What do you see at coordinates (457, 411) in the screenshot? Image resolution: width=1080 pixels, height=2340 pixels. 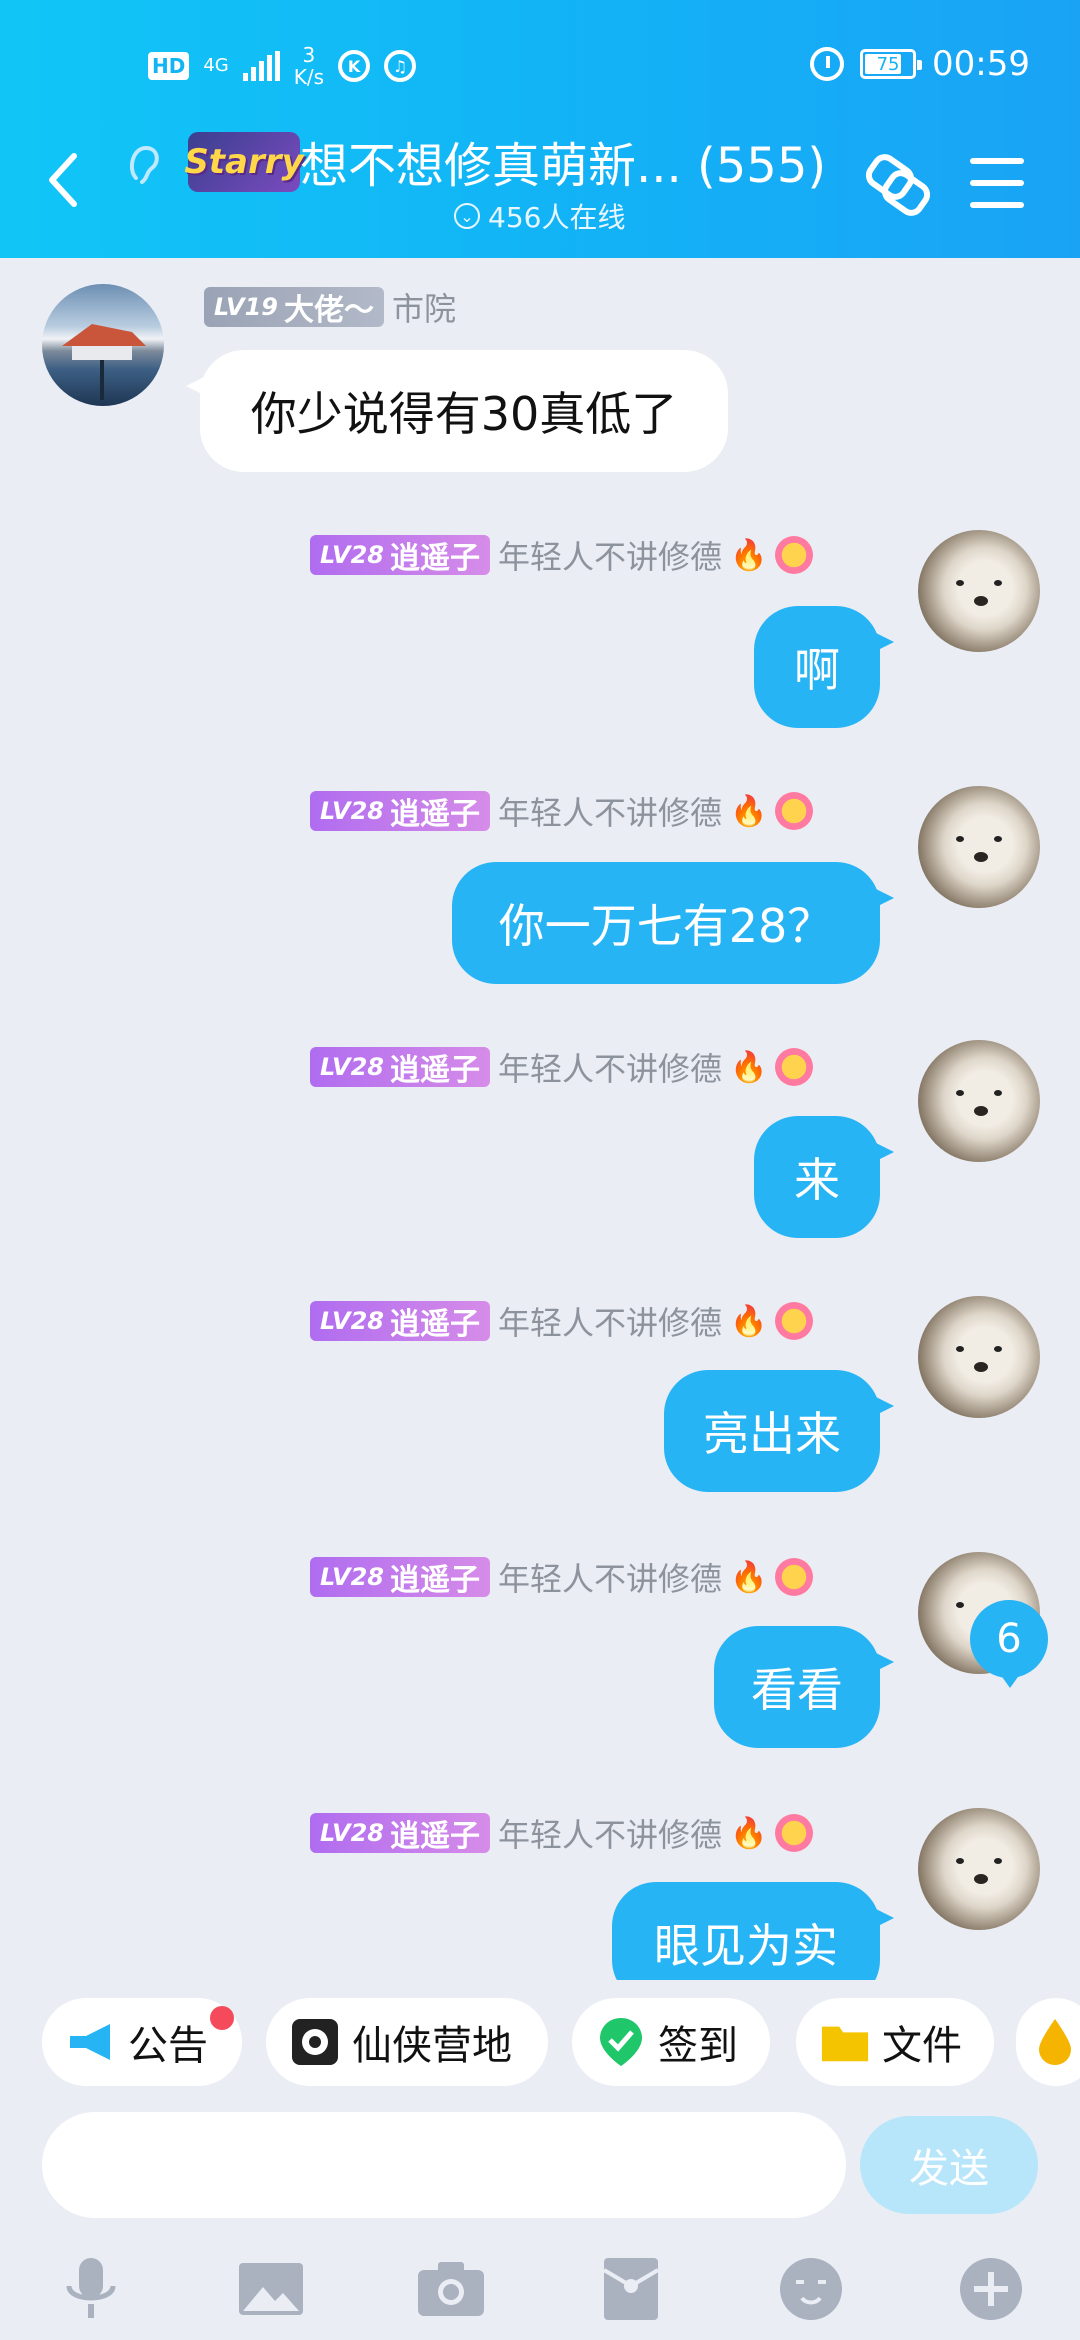 I see `message-bubble: 你少说得有30真低了` at bounding box center [457, 411].